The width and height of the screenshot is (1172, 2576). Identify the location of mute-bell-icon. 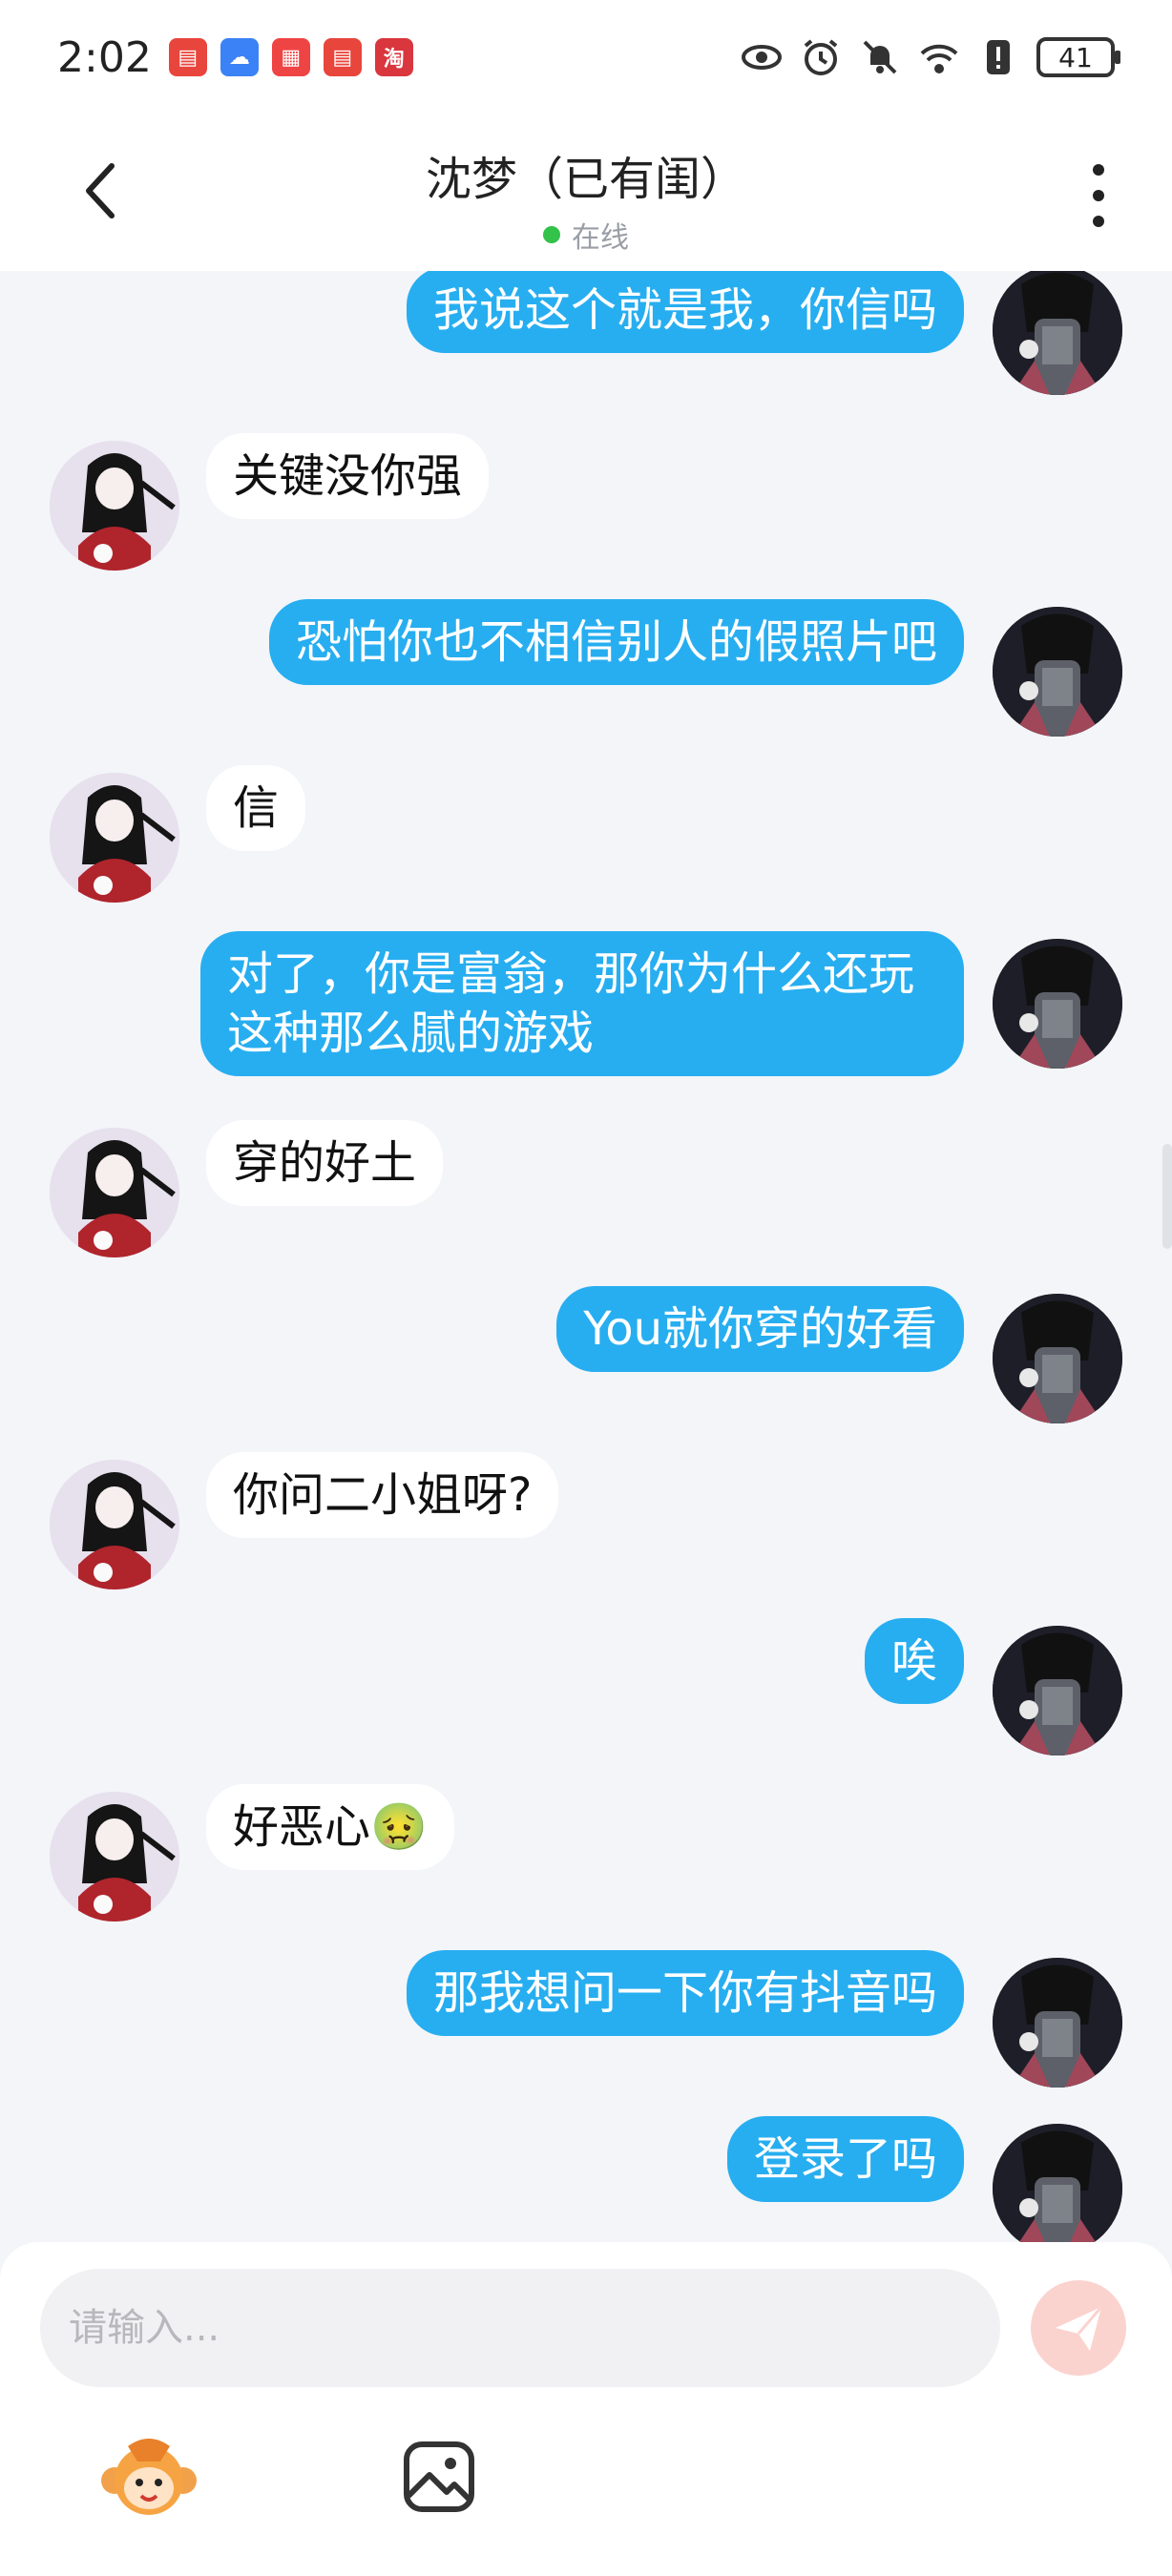
(880, 57).